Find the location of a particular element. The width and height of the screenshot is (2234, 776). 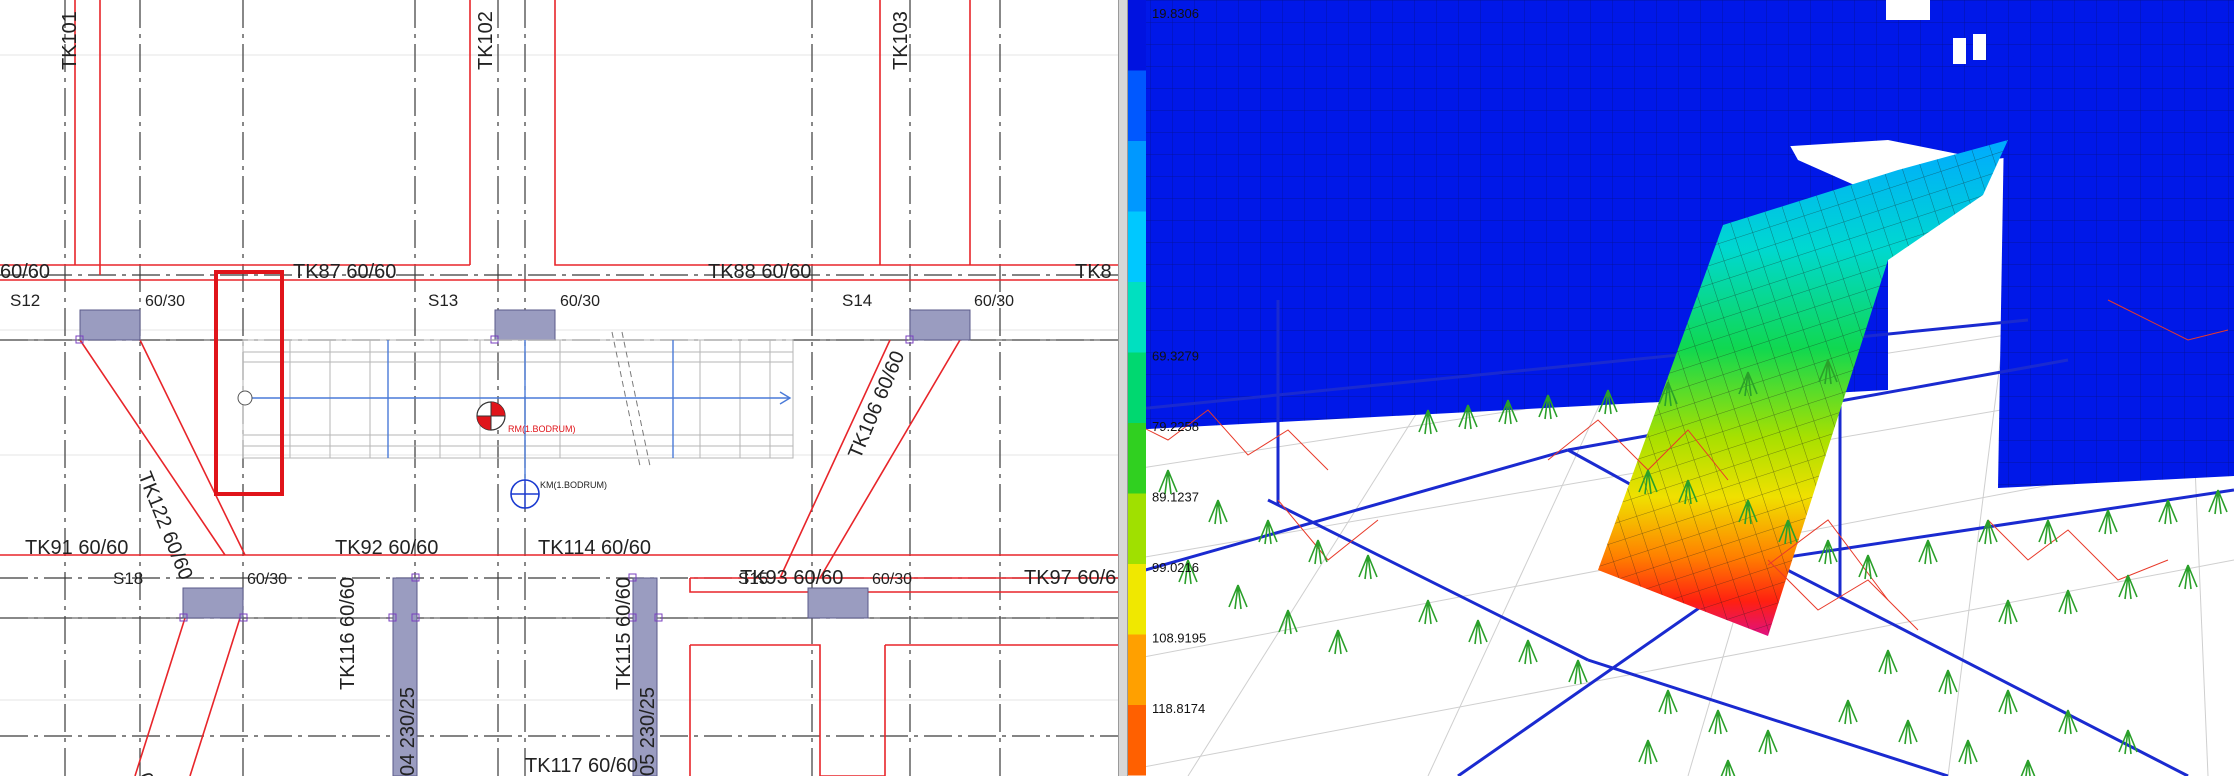

km-label: KM(1.BODRUM) is located at coordinates (573, 485).